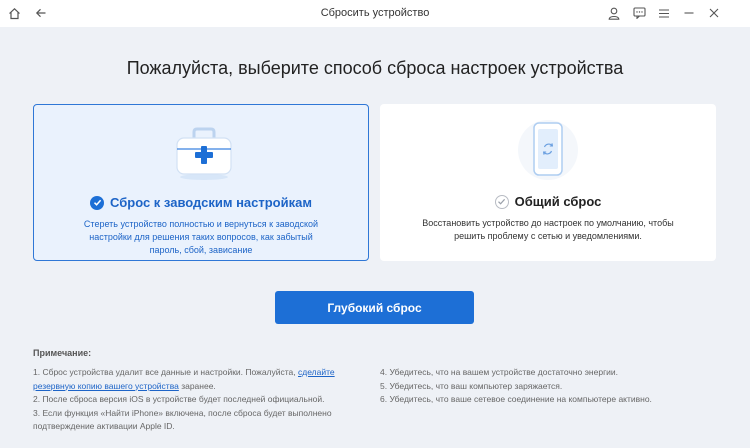 This screenshot has height=448, width=750. What do you see at coordinates (211, 202) in the screenshot?
I see `option-title: Сброс к заводским настройкам` at bounding box center [211, 202].